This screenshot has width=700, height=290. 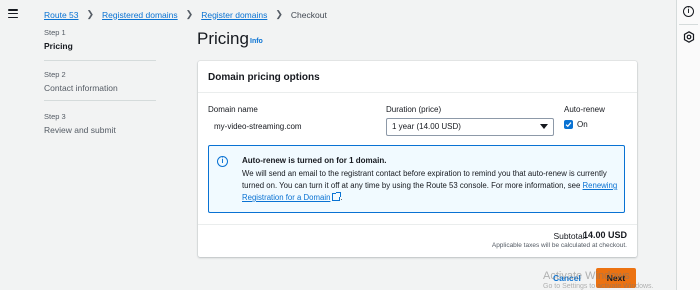 What do you see at coordinates (55, 74) in the screenshot?
I see `step-number: Step 2` at bounding box center [55, 74].